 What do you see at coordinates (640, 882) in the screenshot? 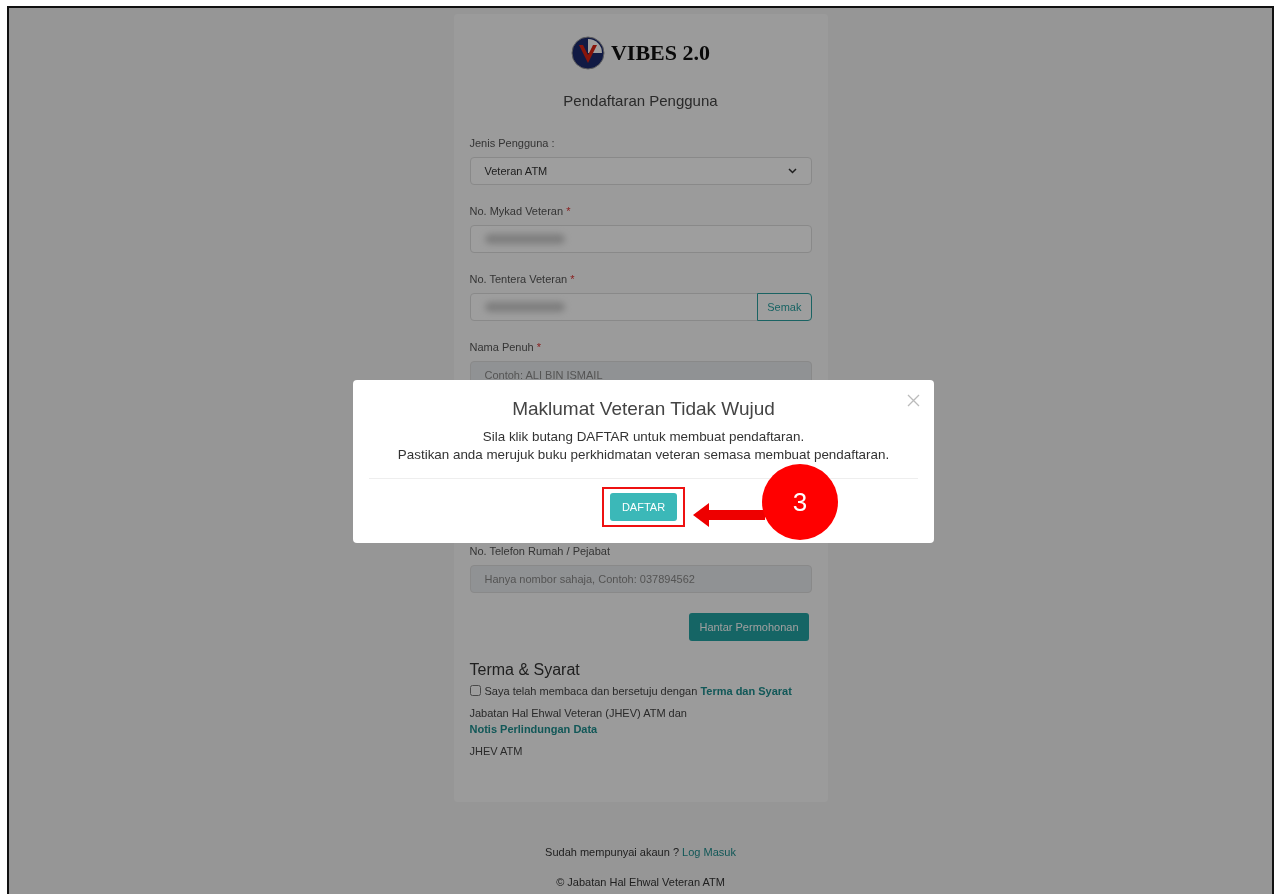
I see `copyright-text: © Jabatan Hal Ehwal Veteran ATM` at bounding box center [640, 882].